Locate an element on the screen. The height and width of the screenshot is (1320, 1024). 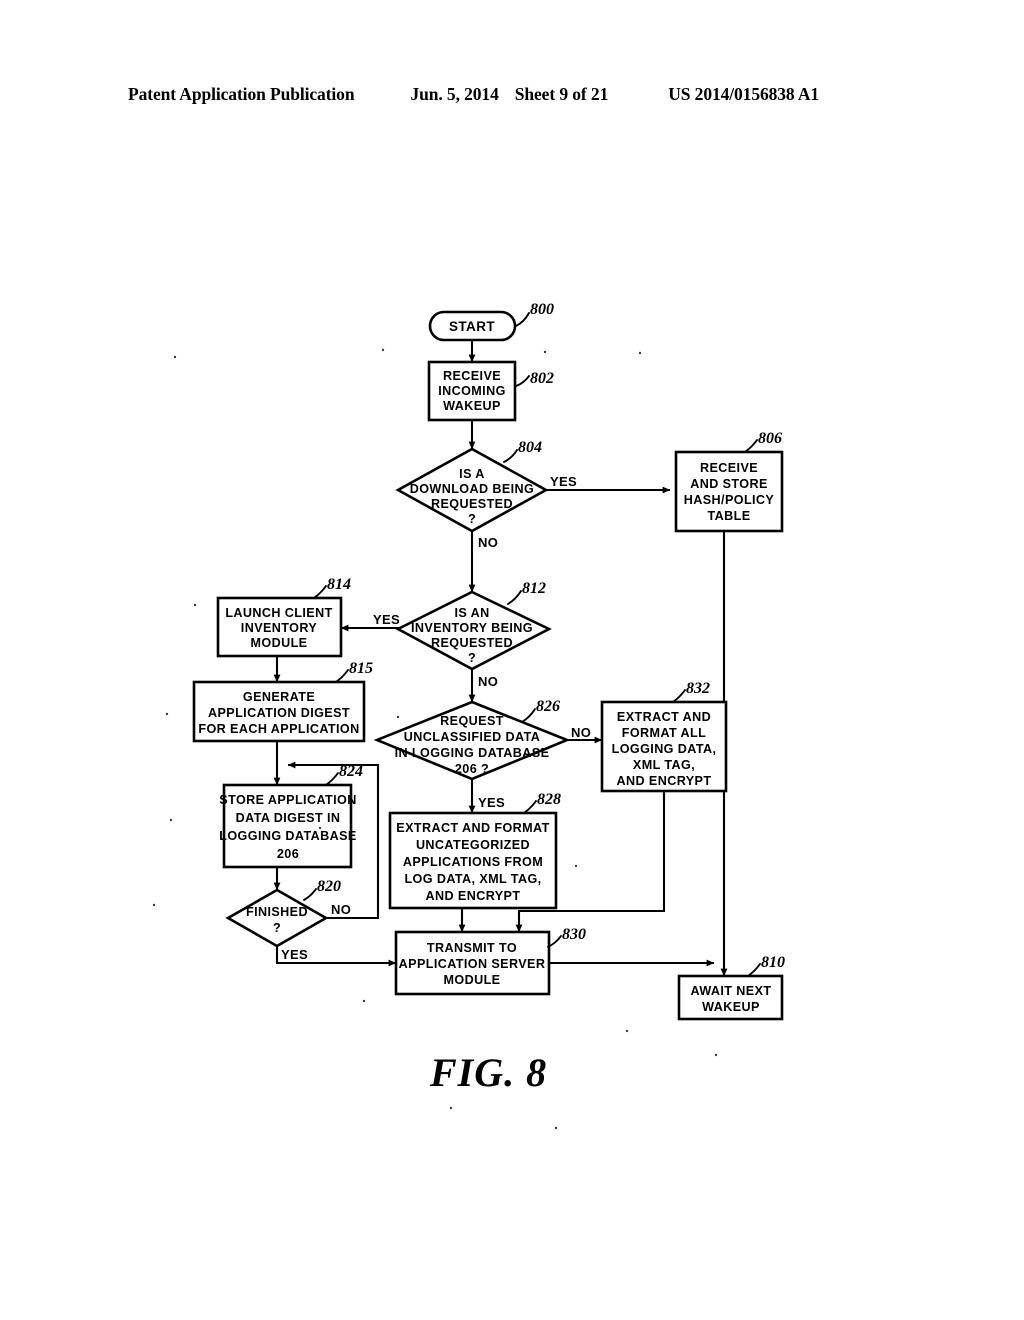
transmit-line1: TRANSMIT TO is located at coordinates (472, 948).